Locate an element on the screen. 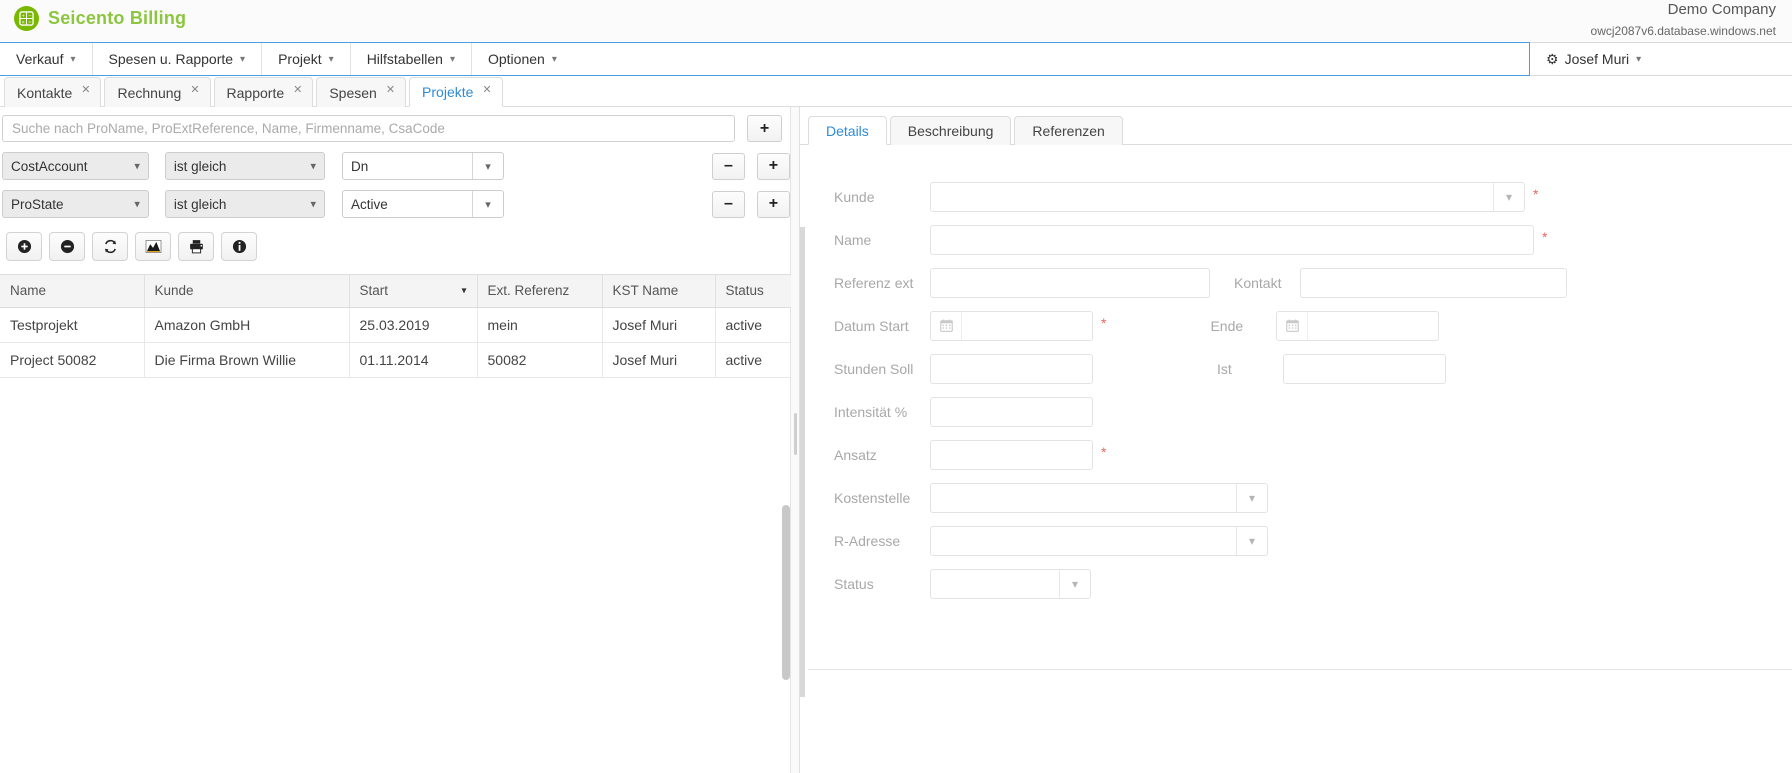 This screenshot has height=773, width=1792. filter-operator-select-1: ist gleich ▾ is located at coordinates (244, 166).